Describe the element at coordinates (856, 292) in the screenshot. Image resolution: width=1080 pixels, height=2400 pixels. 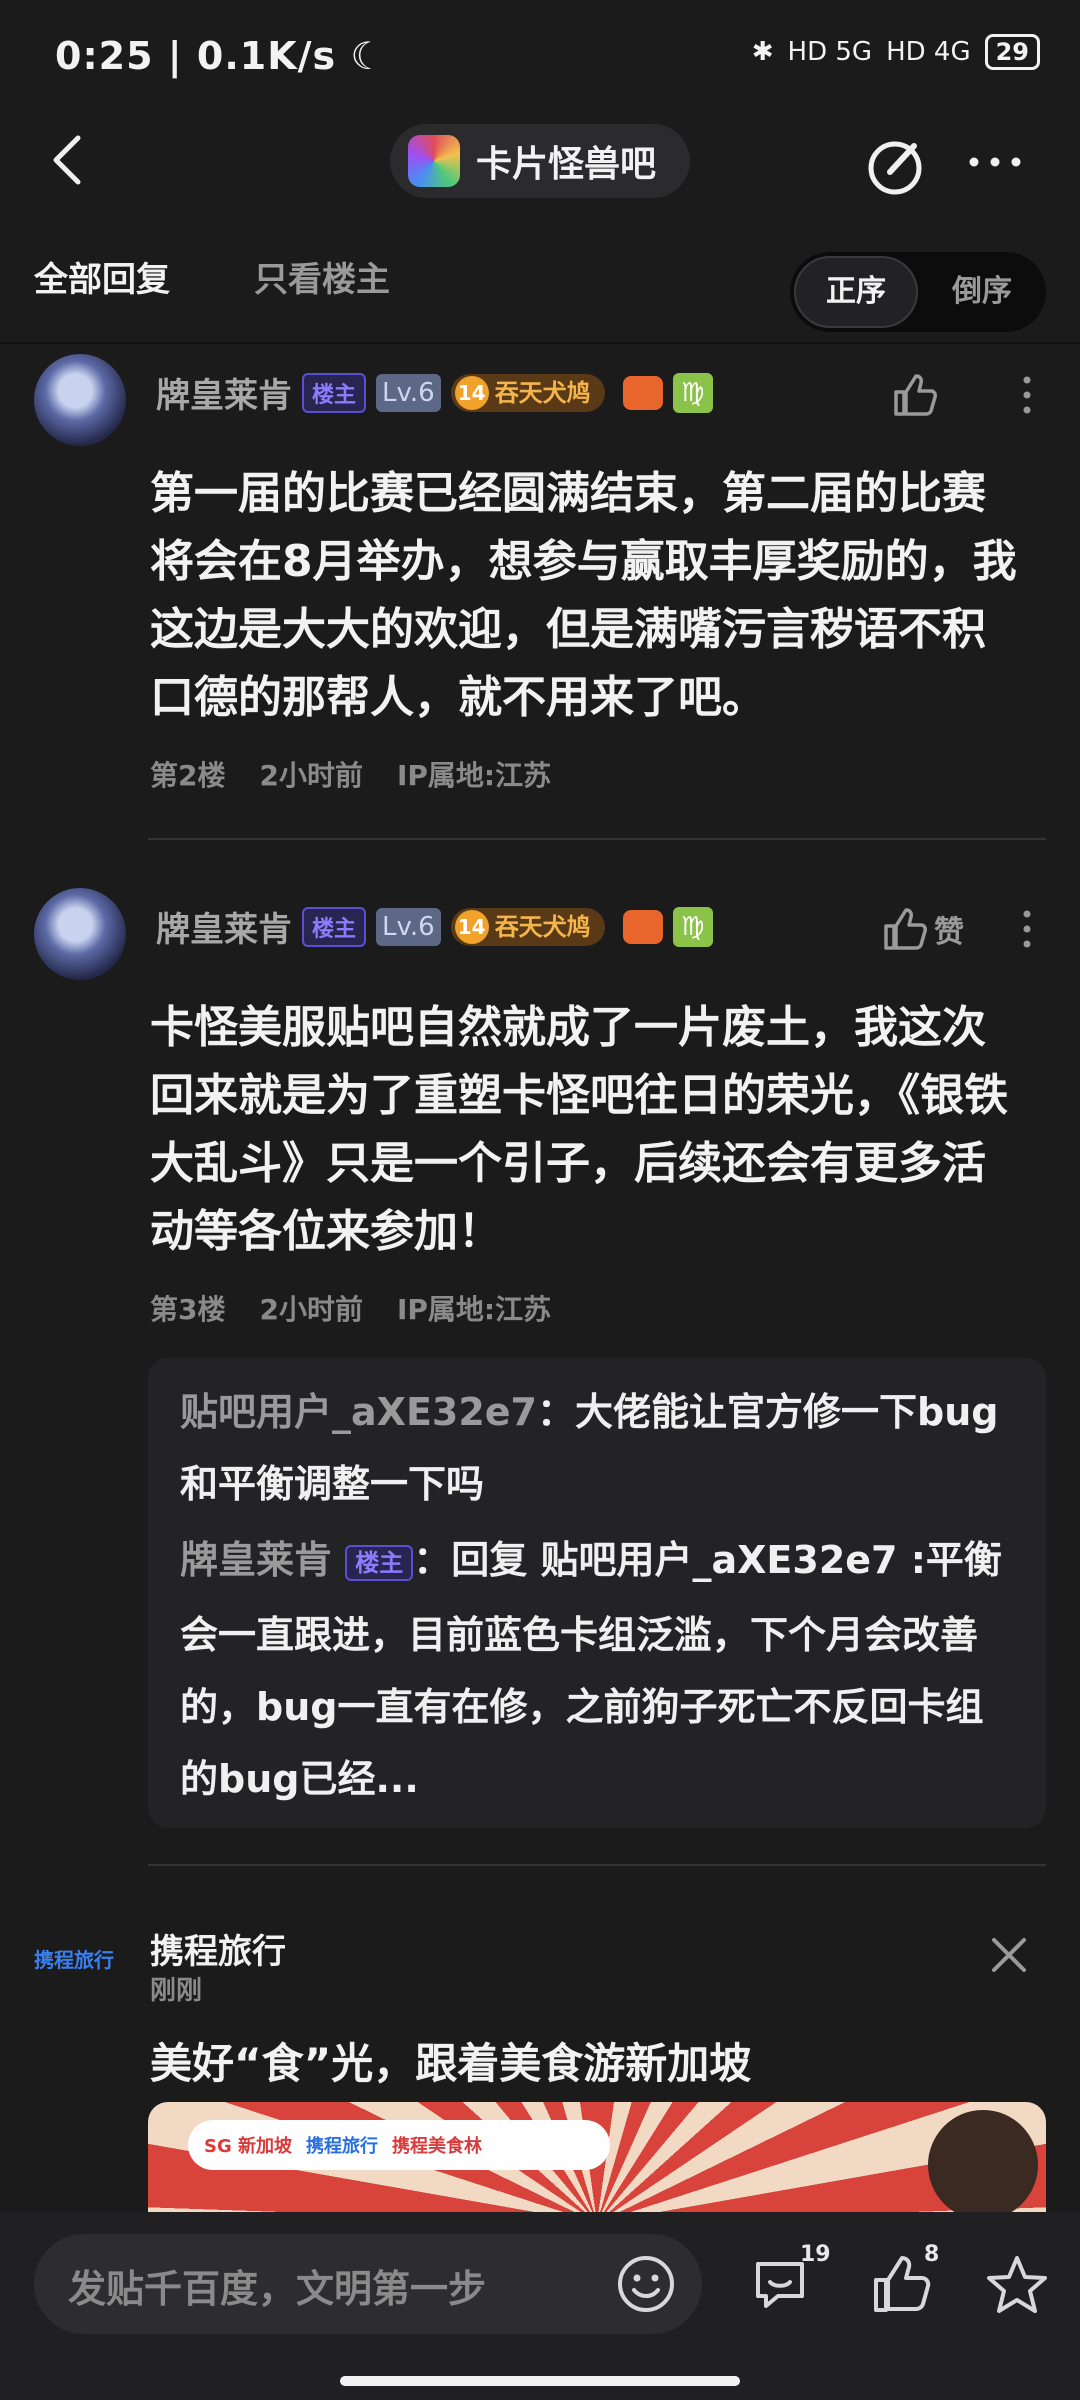
I see `sort-asc-button: 正序` at that location.